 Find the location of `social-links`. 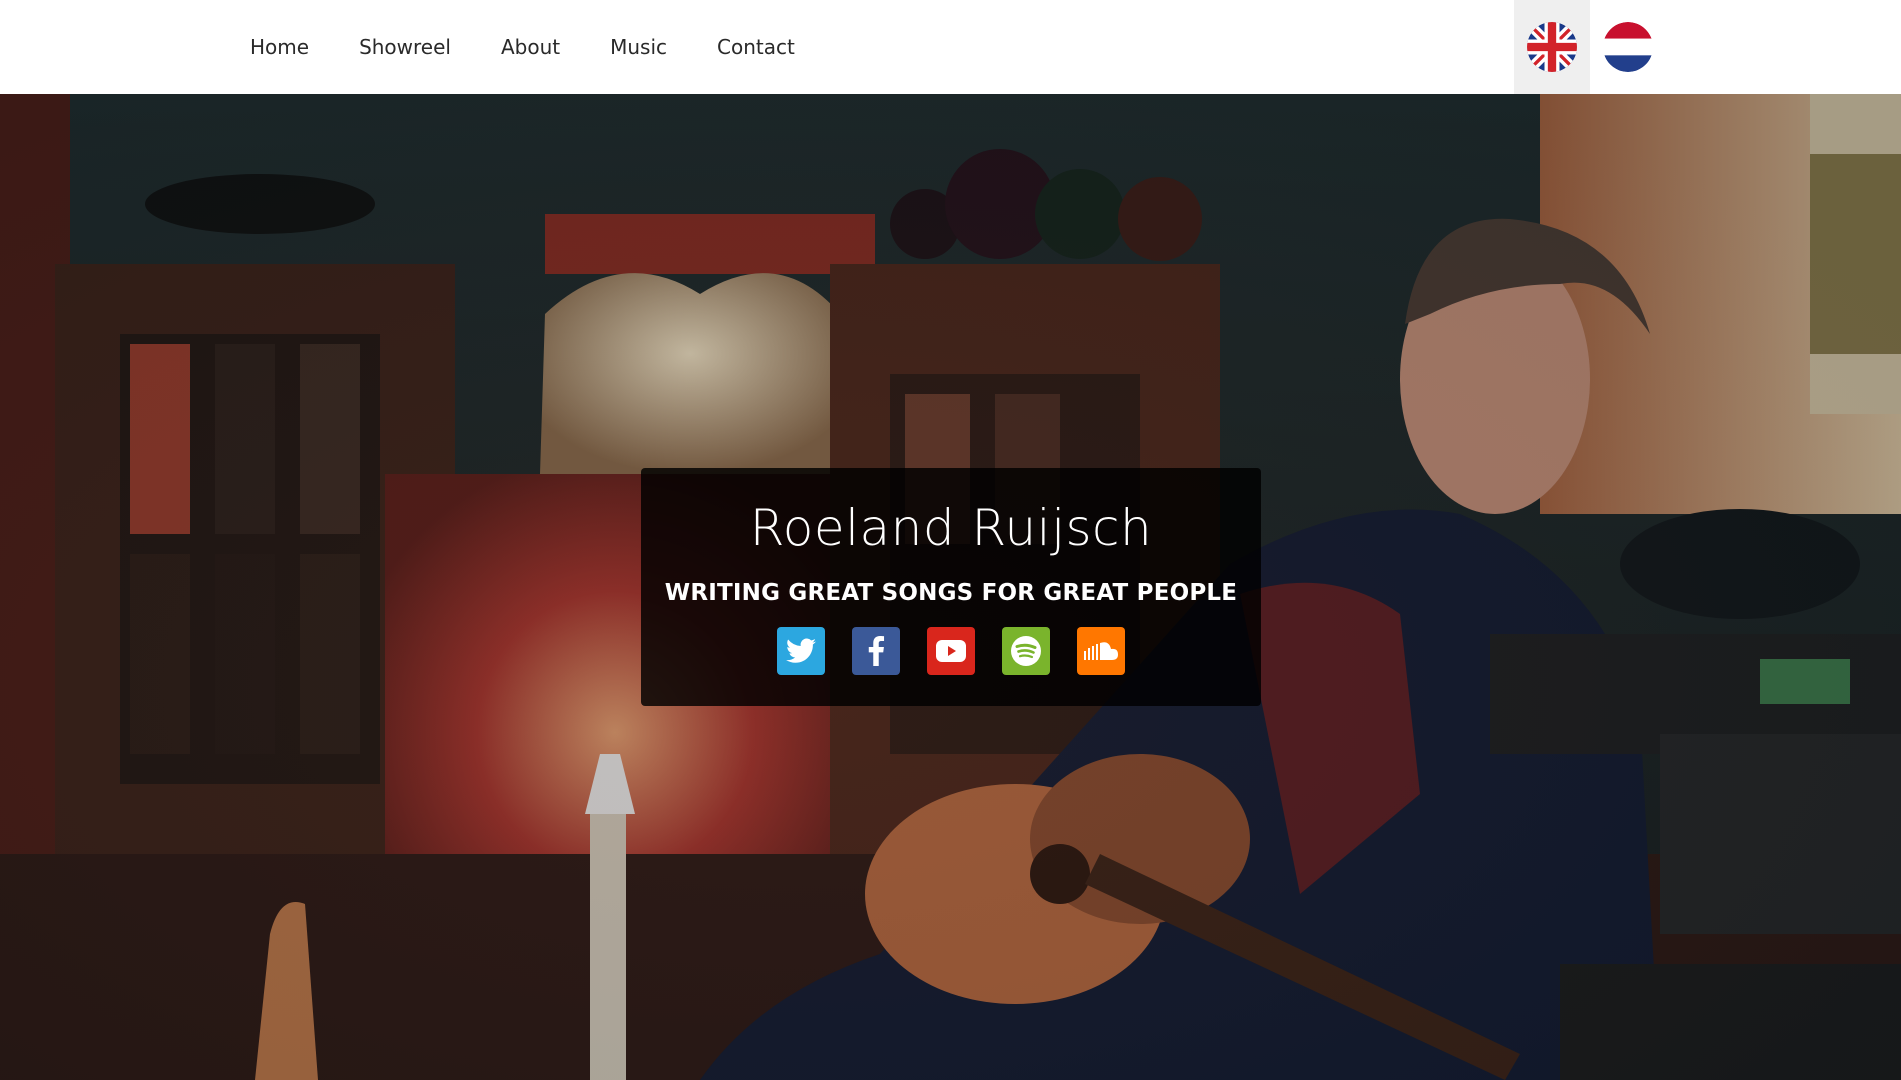

social-links is located at coordinates (951, 651).